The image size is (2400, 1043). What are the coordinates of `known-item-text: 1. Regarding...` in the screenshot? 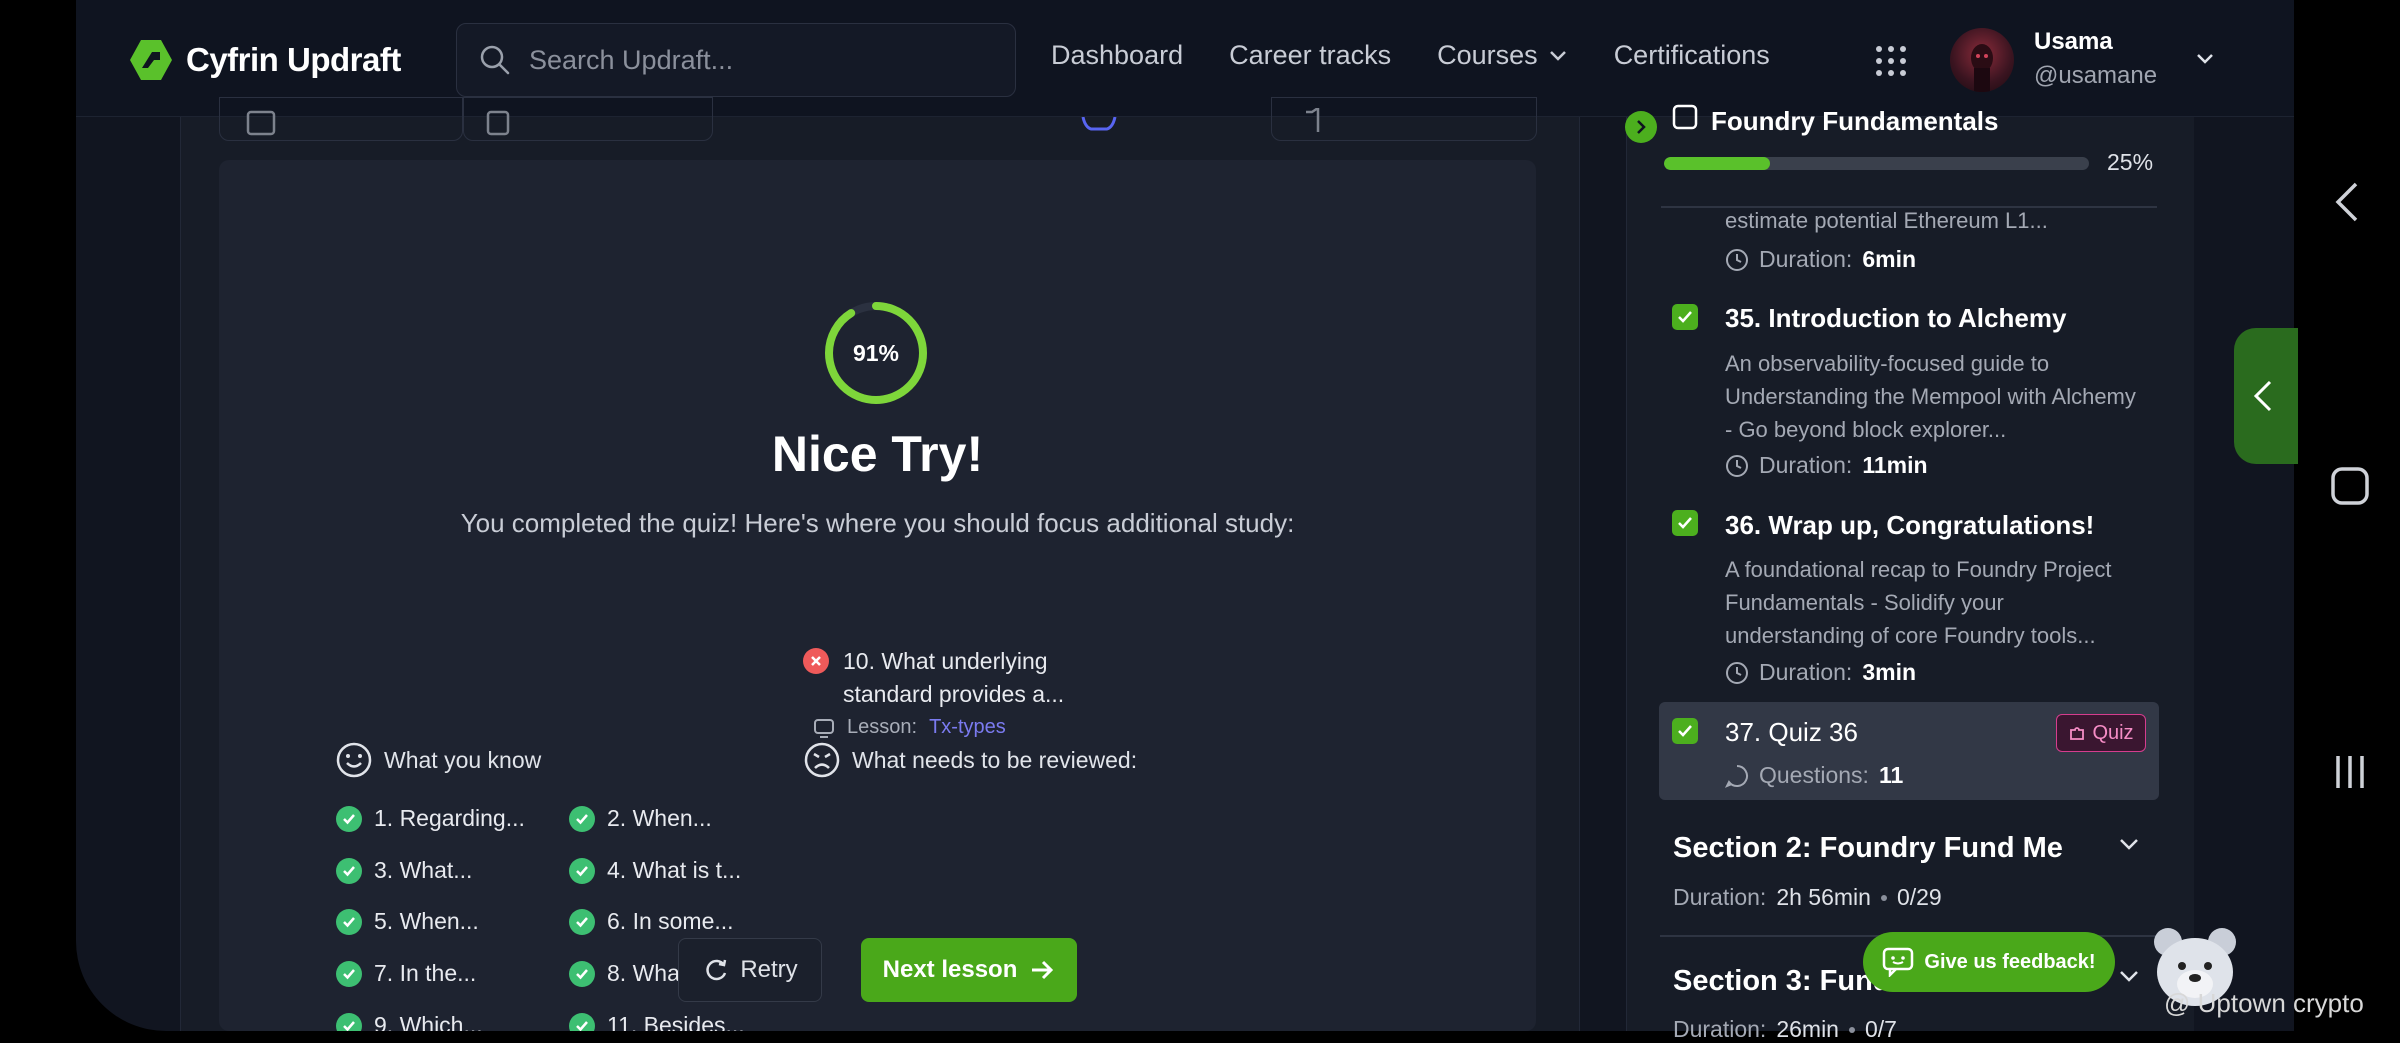 It's located at (449, 818).